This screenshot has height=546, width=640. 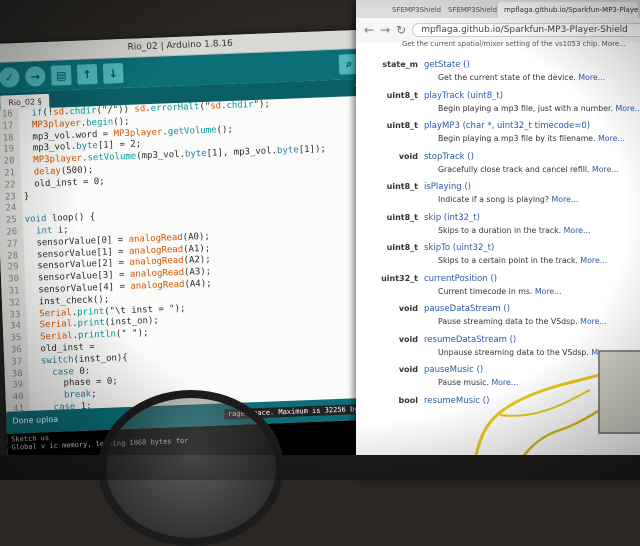 What do you see at coordinates (11, 303) in the screenshot?
I see `line-number: 32` at bounding box center [11, 303].